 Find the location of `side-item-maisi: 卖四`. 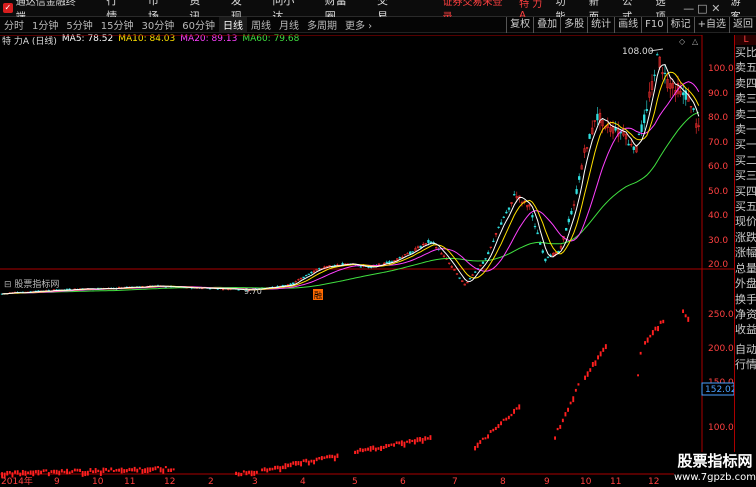

side-item-maisi: 卖四 is located at coordinates (745, 83).